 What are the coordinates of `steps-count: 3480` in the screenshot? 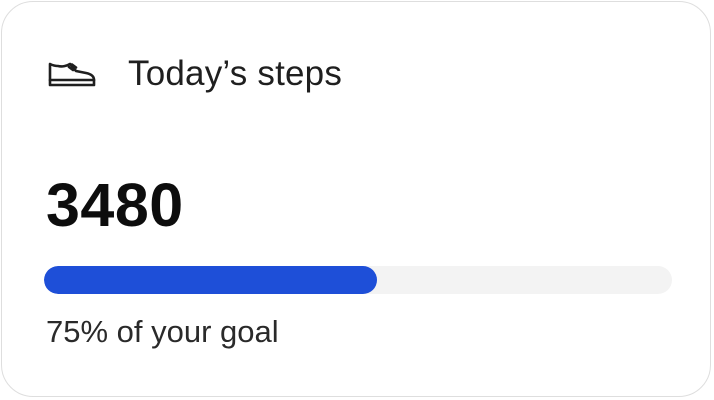 It's located at (115, 205).